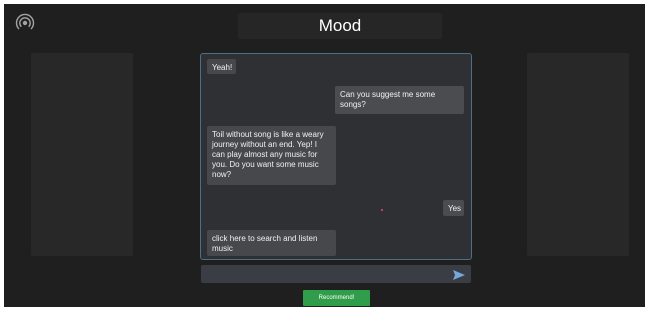 This screenshot has height=311, width=649. I want to click on chat-message-bot: Yeah!, so click(221, 66).